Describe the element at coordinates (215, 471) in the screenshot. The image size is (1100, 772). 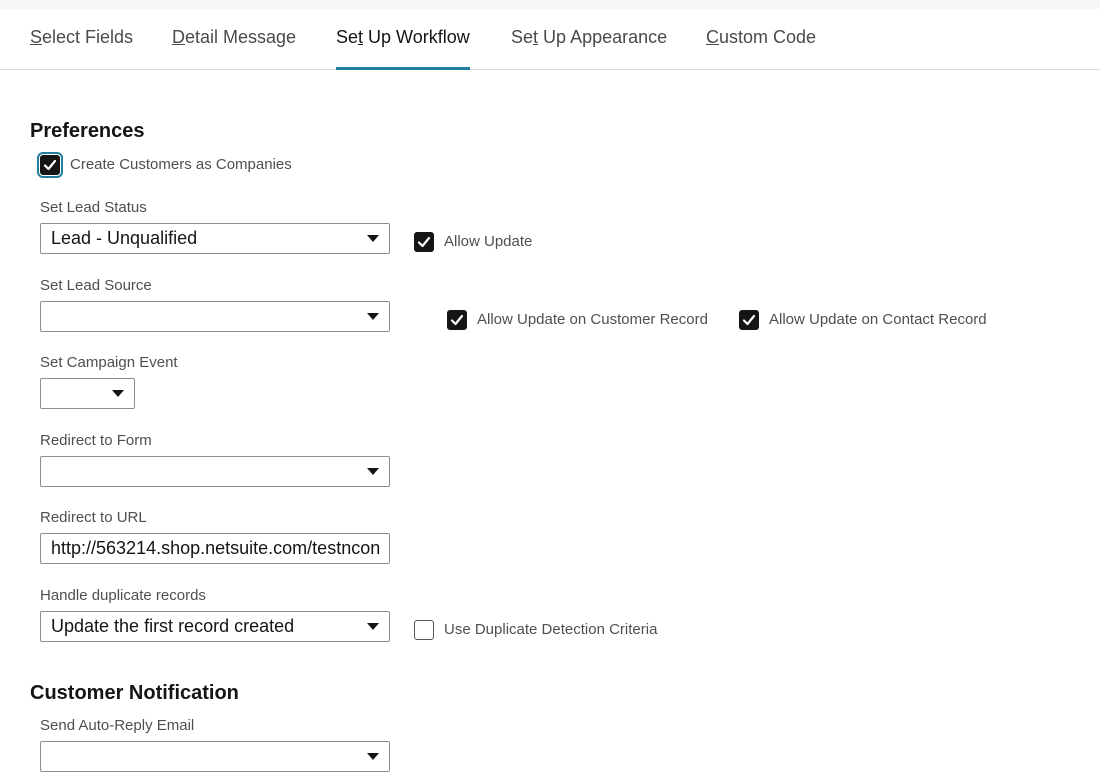
I see `redirect-form-select` at that location.